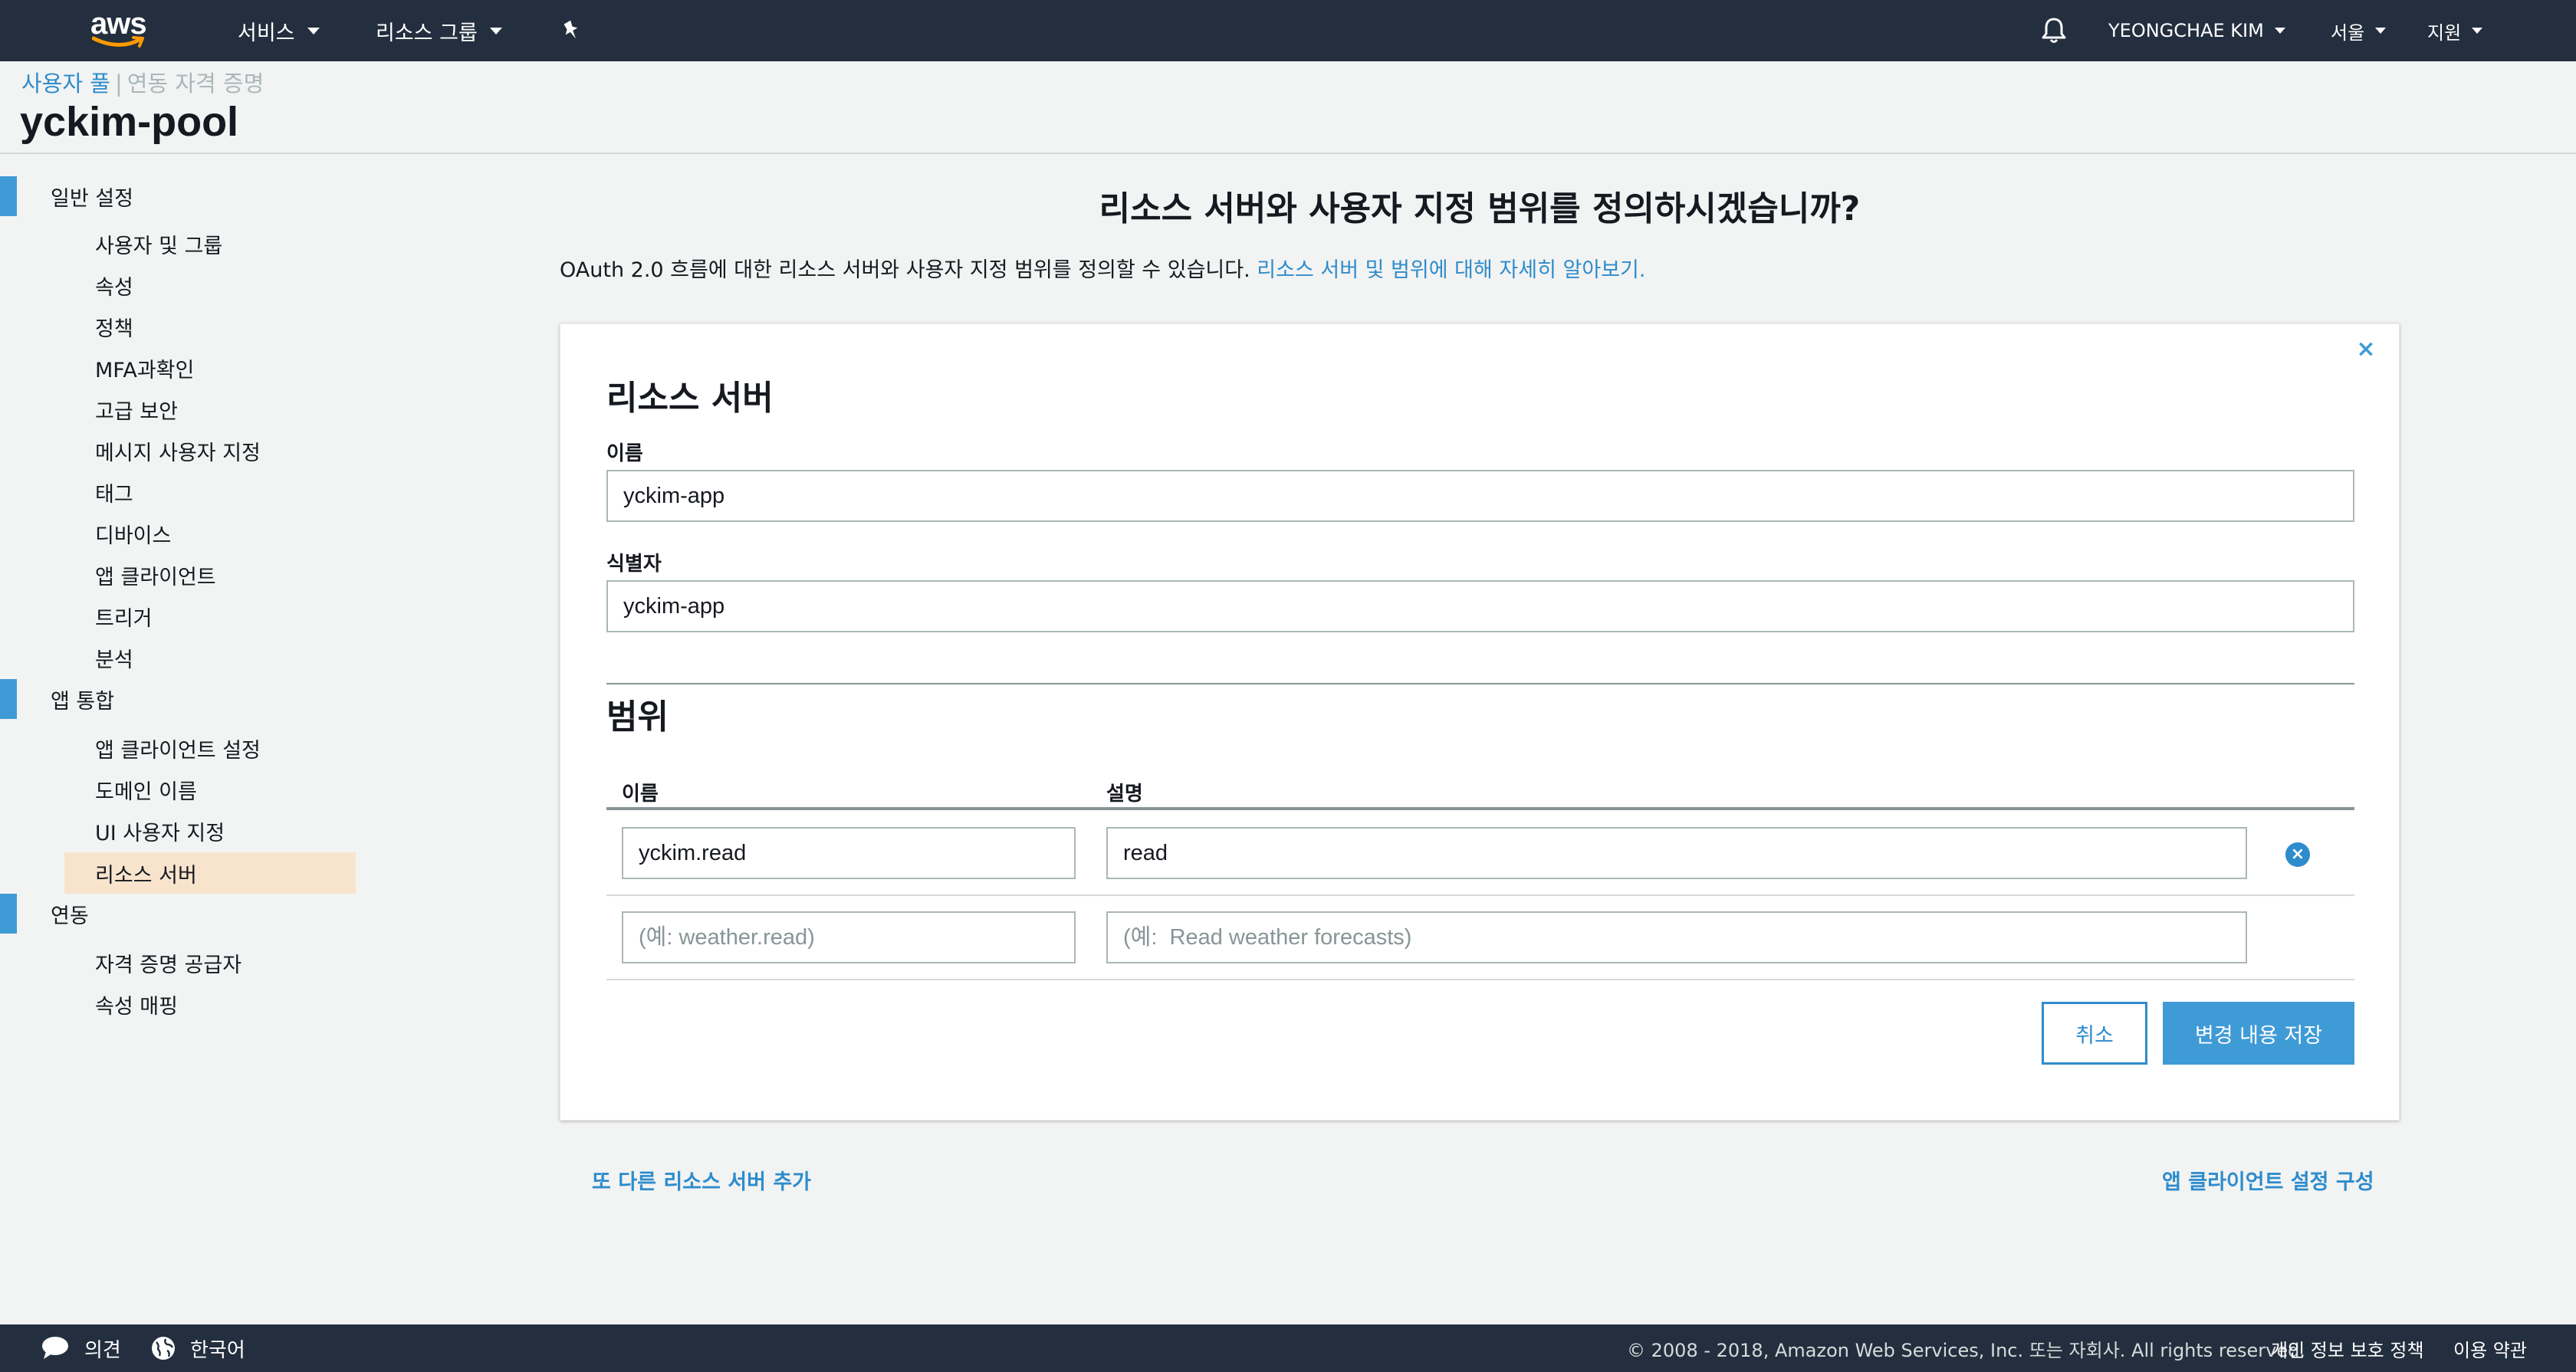  I want to click on sidebar-item-devices: 디바이스, so click(133, 533).